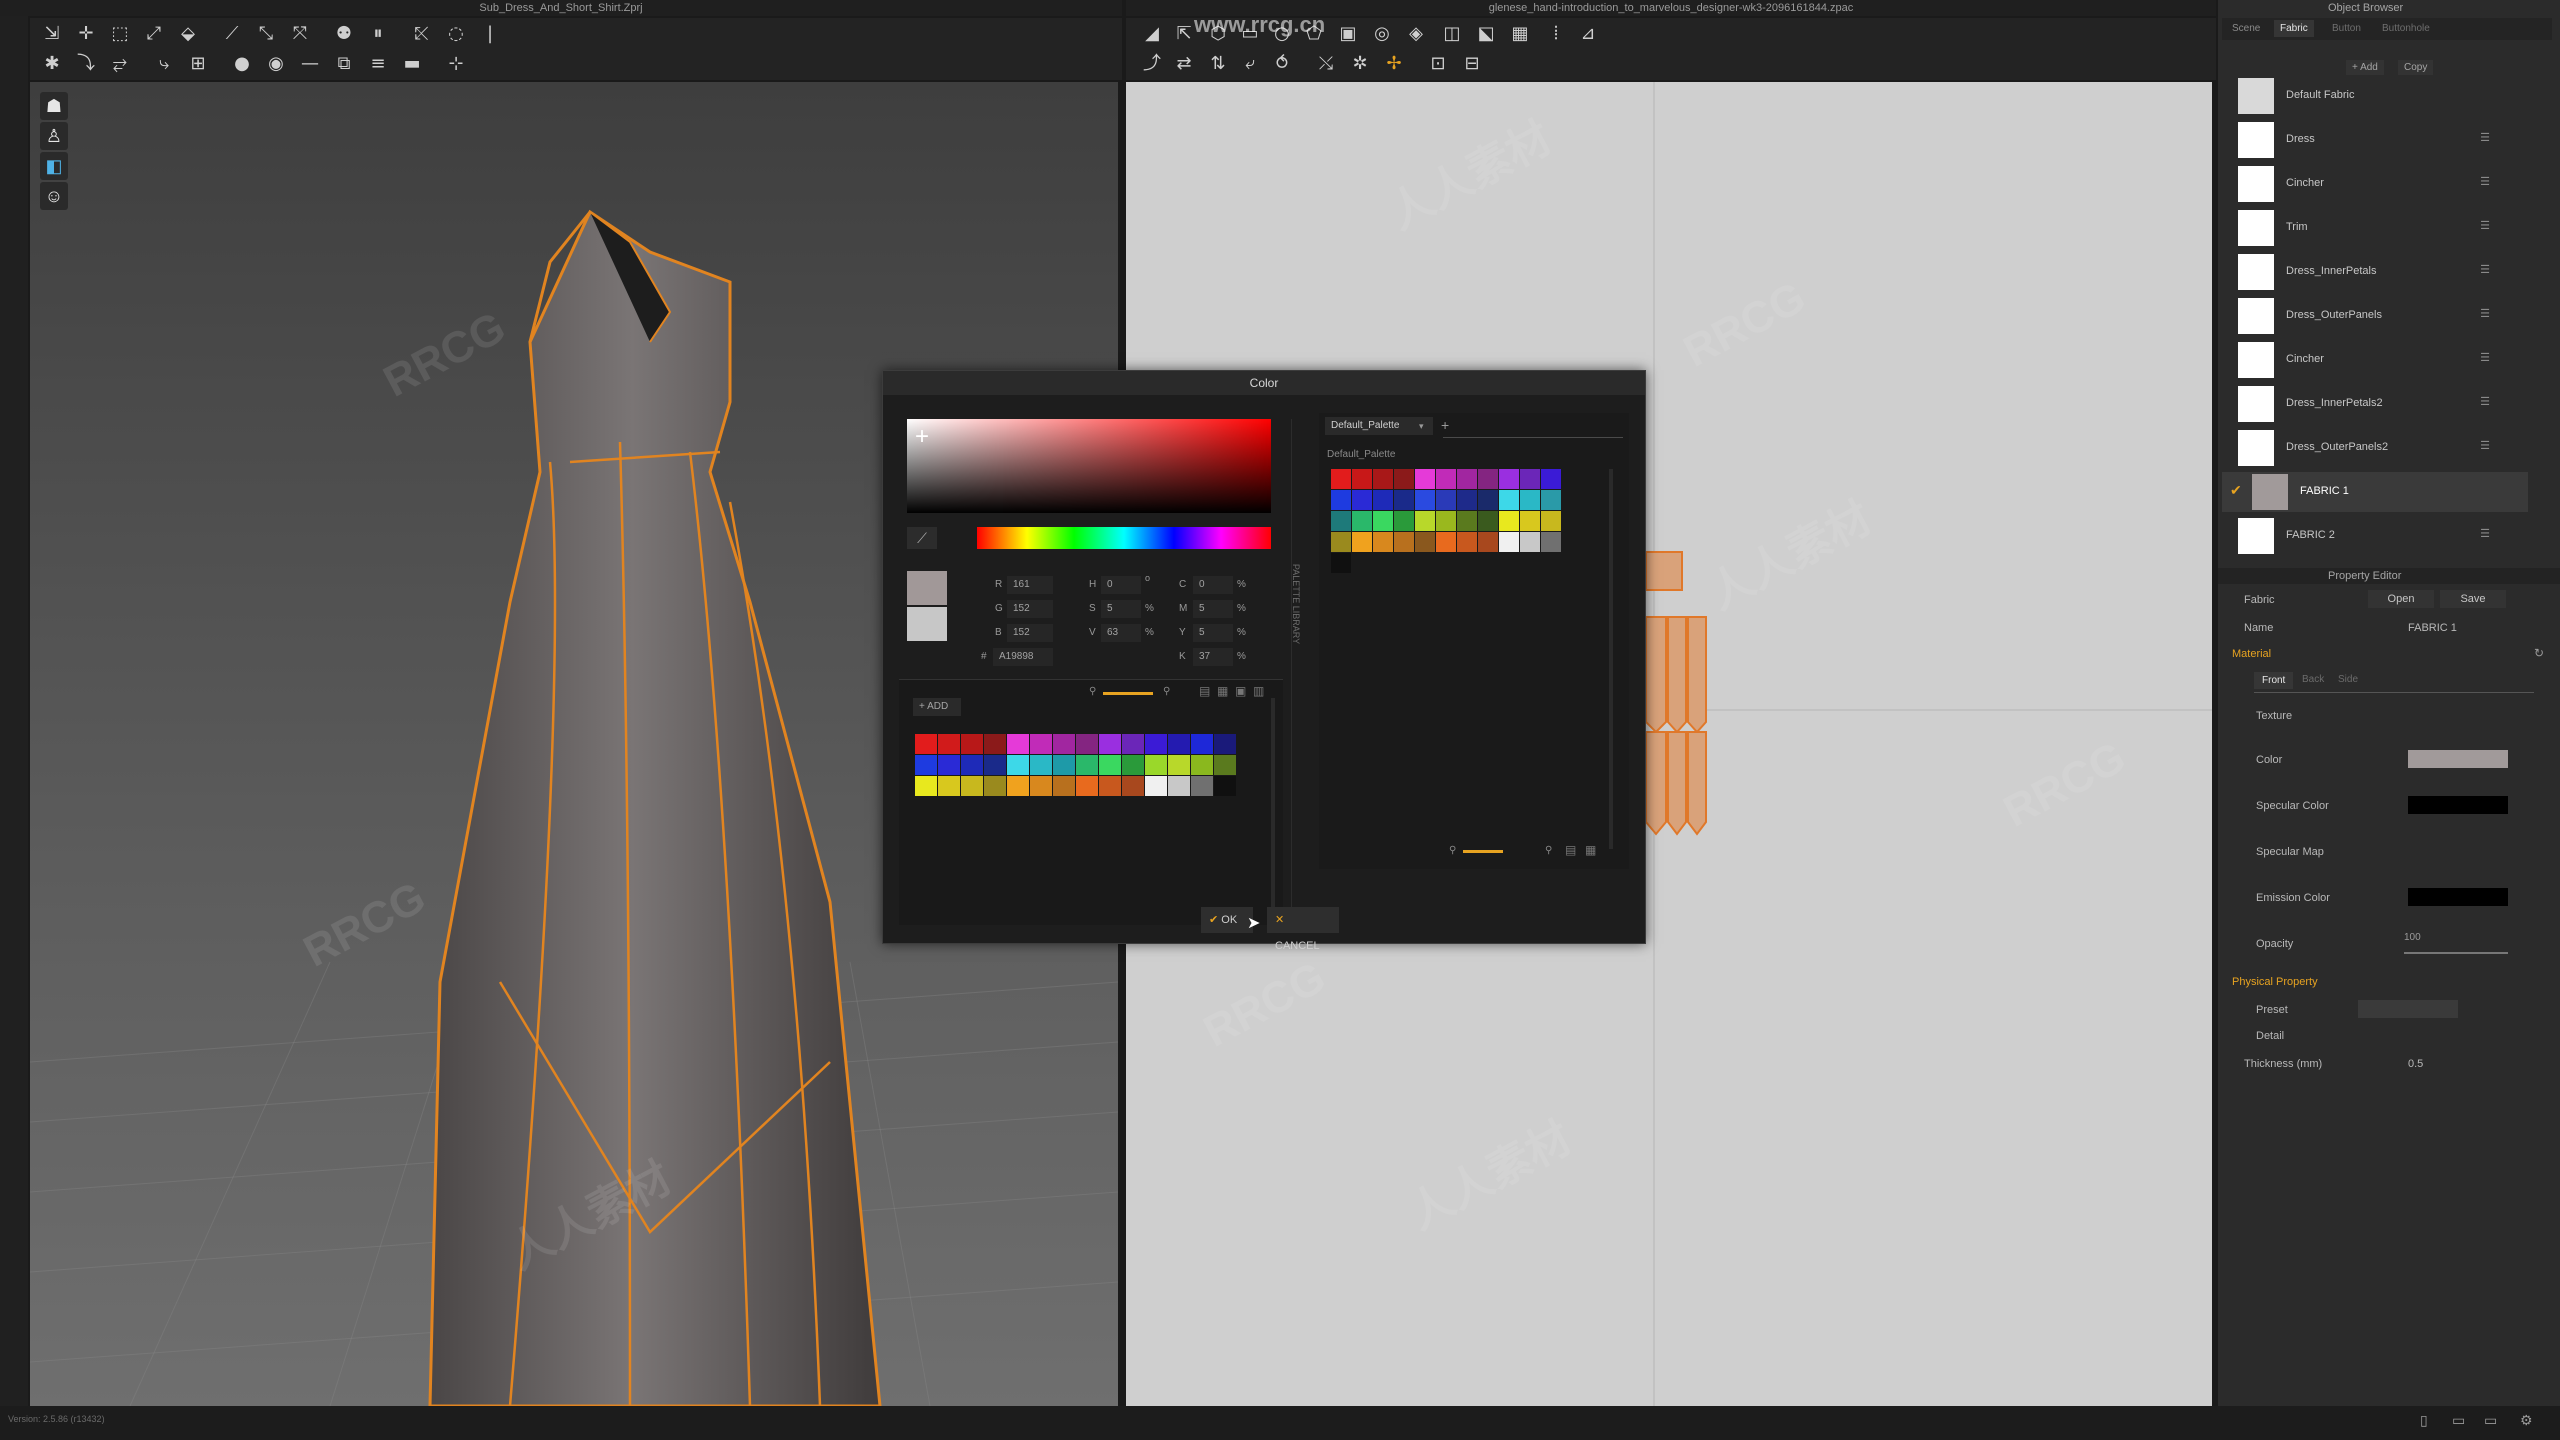  Describe the element at coordinates (1213, 609) in the screenshot. I see `m-field: 5` at that location.